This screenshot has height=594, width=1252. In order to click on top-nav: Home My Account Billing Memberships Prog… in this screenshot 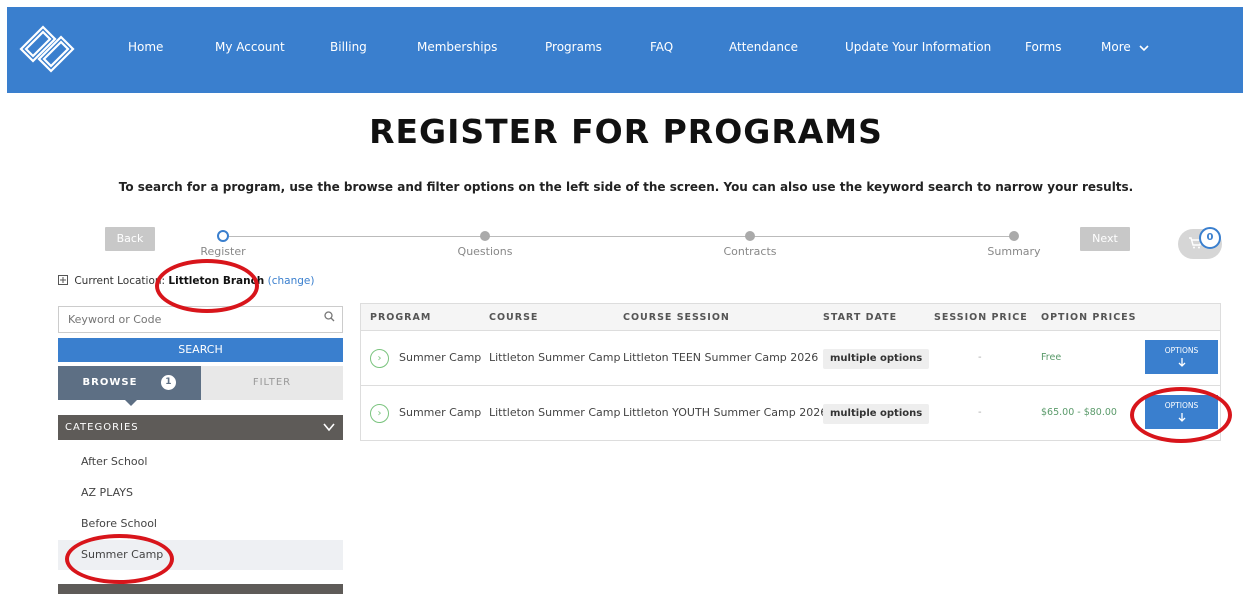, I will do `click(625, 50)`.